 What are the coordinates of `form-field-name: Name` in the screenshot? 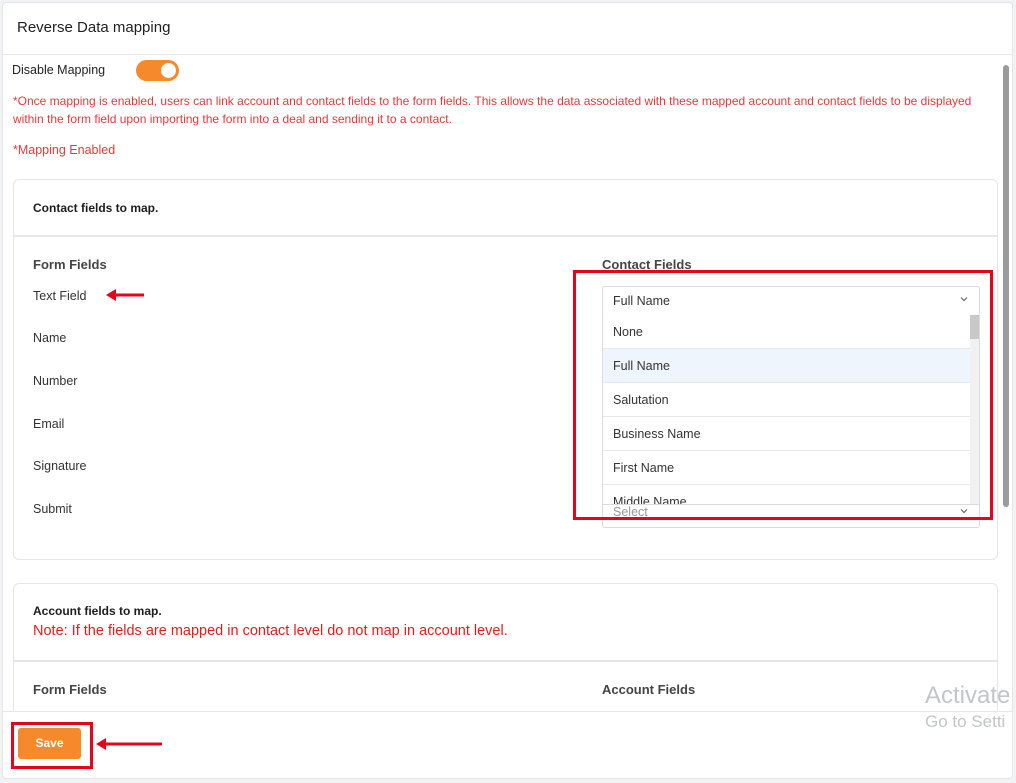 It's located at (50, 338).